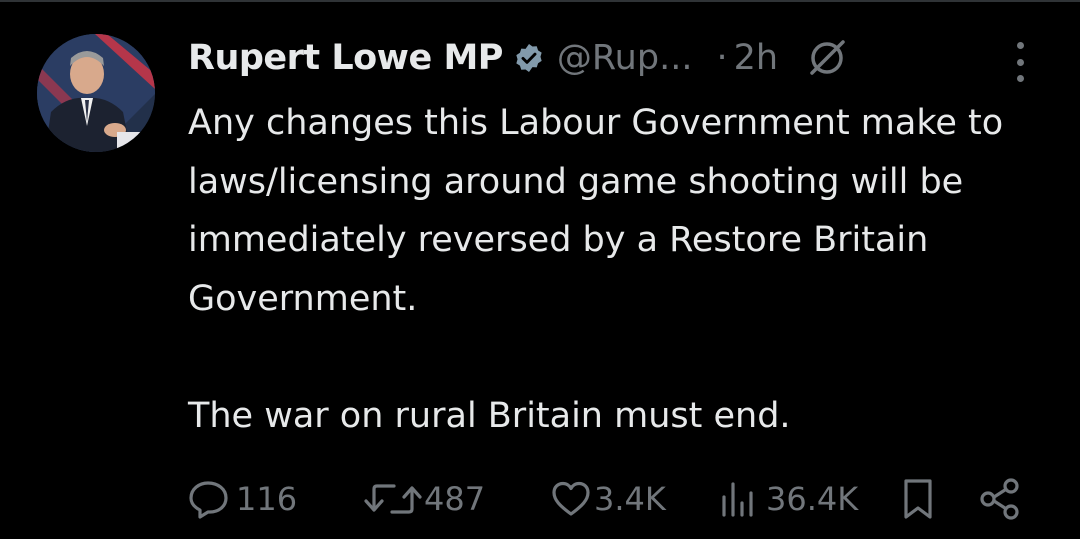 The image size is (1080, 539). What do you see at coordinates (345, 58) in the screenshot?
I see `author-name: Rupert Lowe MP` at bounding box center [345, 58].